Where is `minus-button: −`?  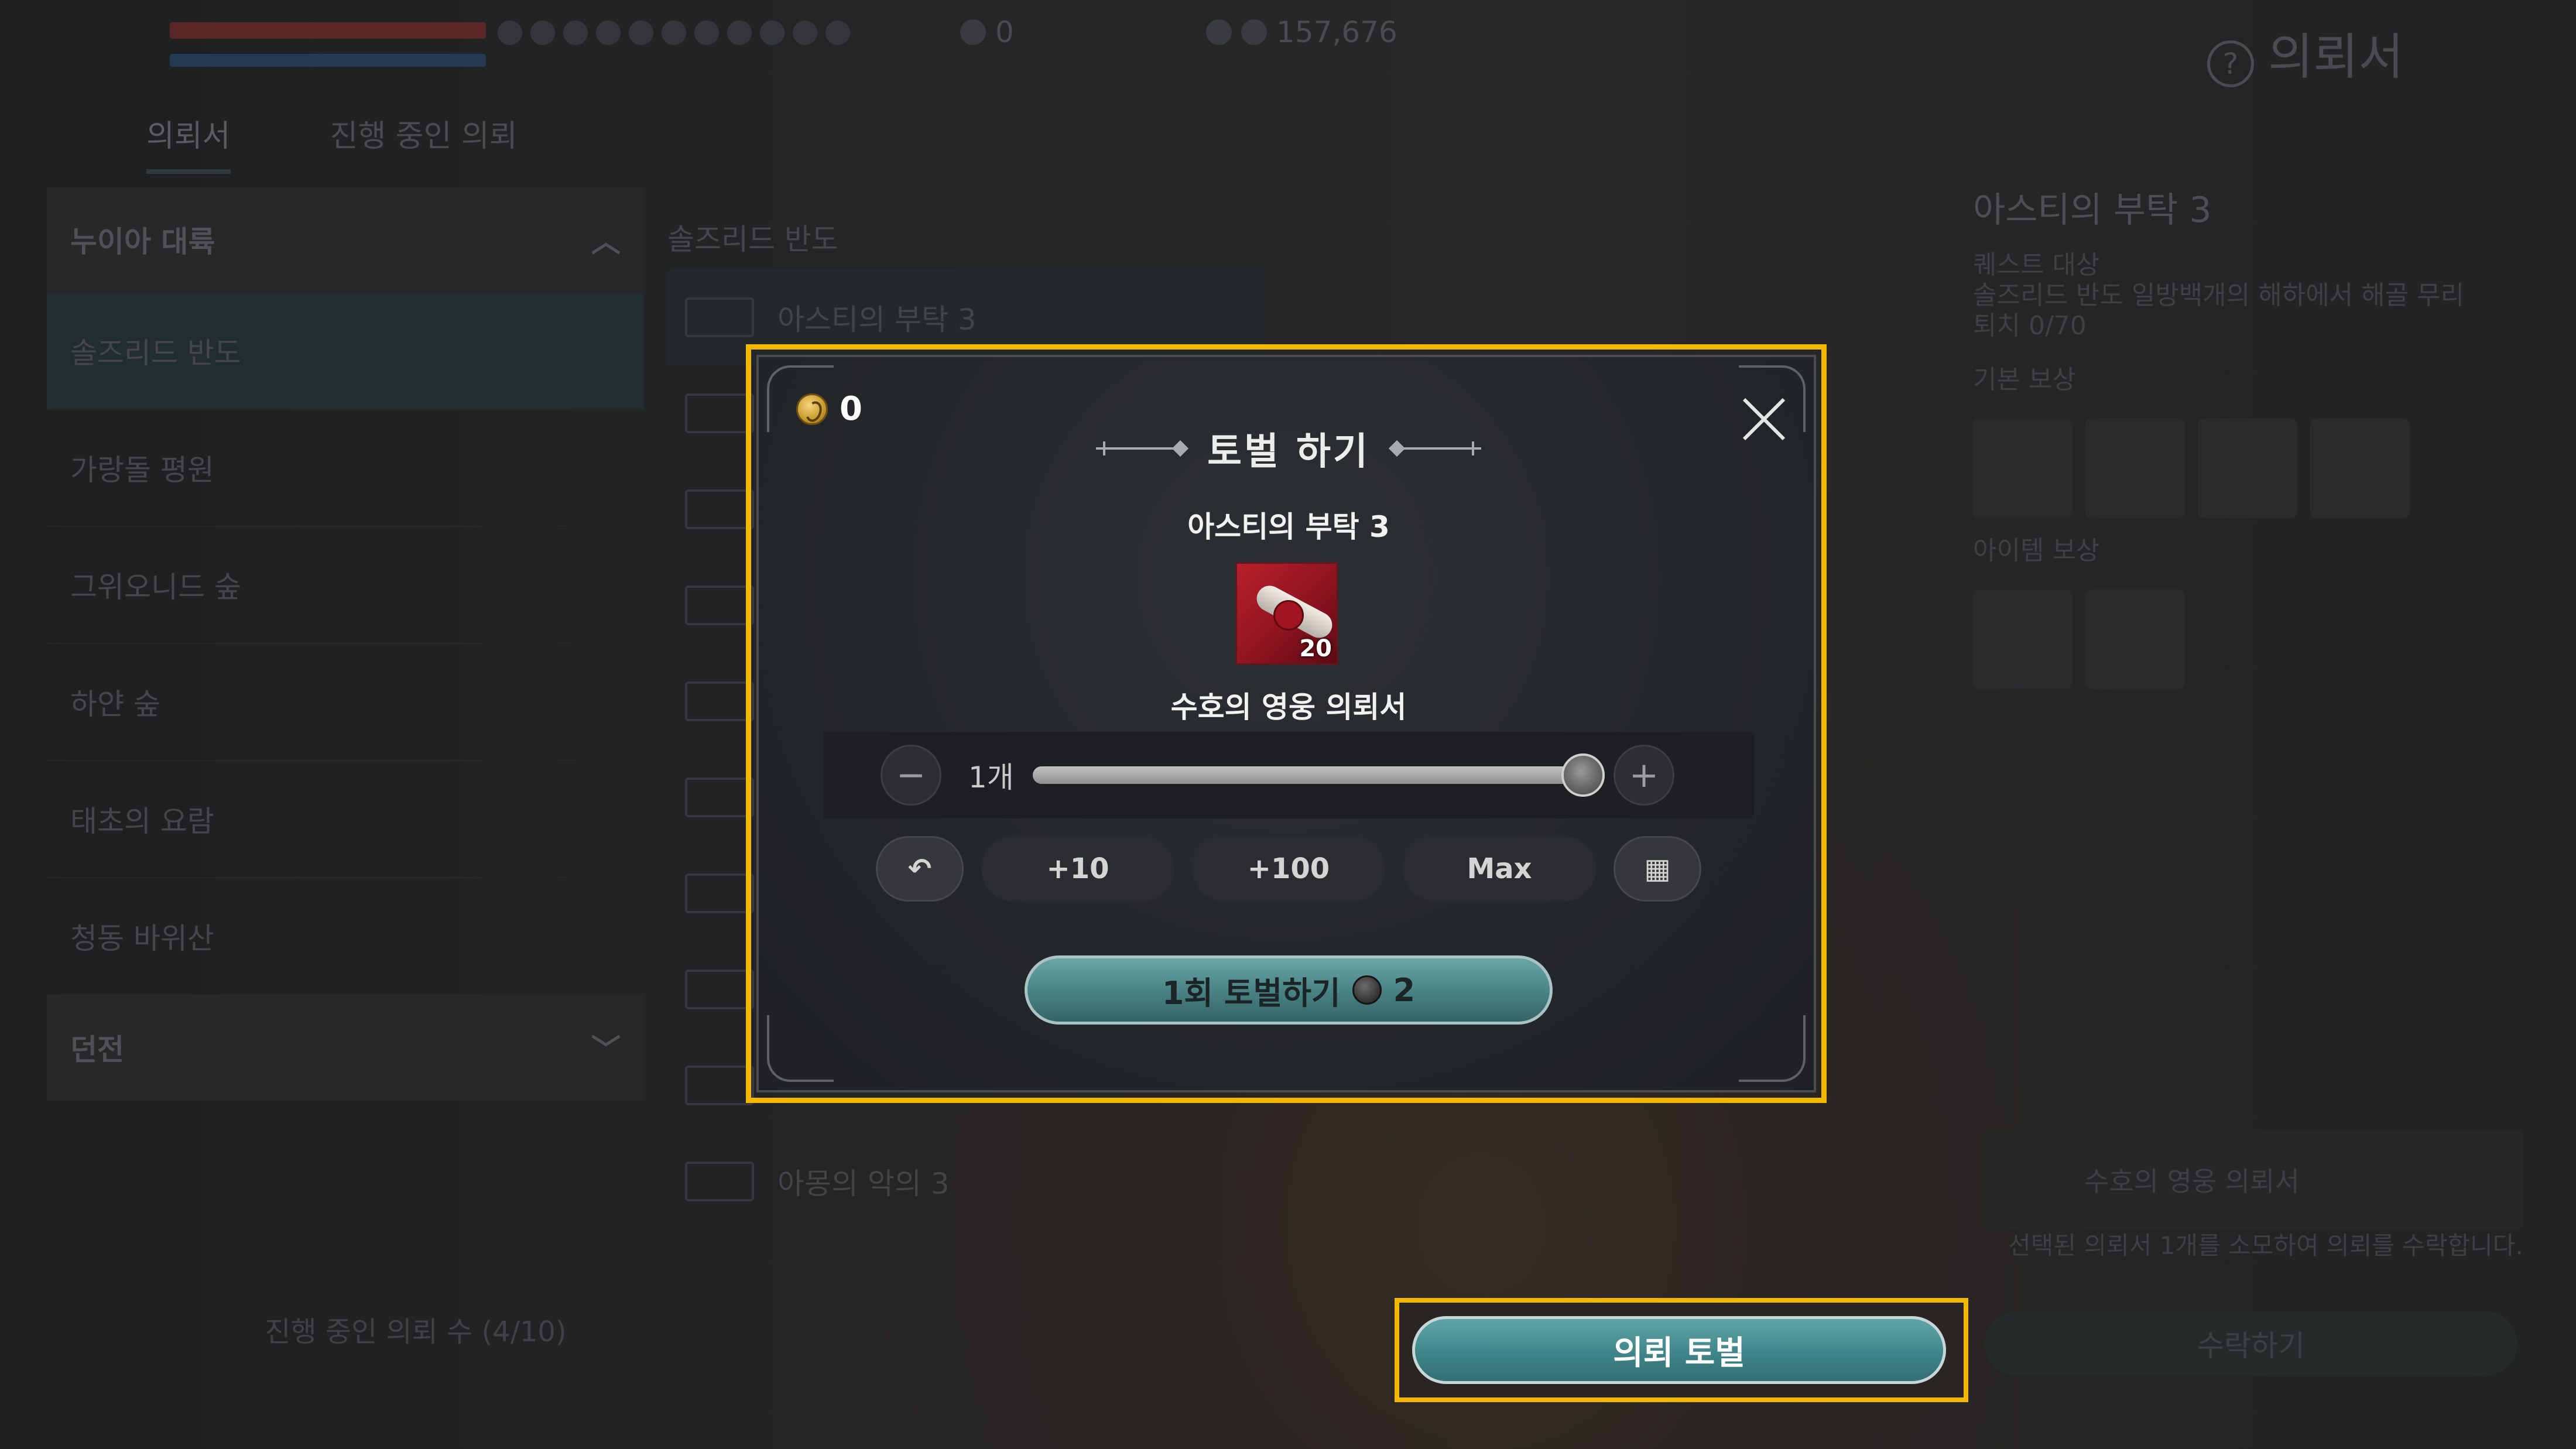 minus-button: − is located at coordinates (911, 775).